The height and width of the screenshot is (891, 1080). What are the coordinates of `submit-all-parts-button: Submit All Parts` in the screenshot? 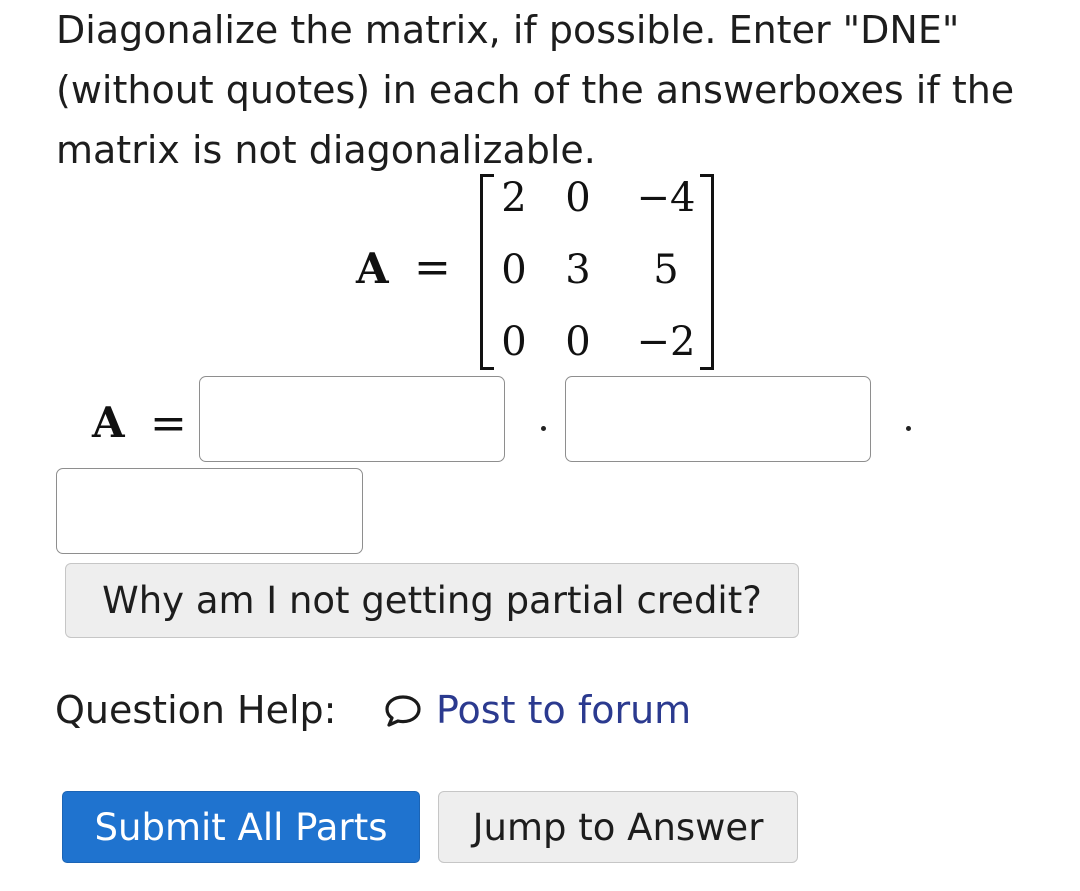 It's located at (241, 827).